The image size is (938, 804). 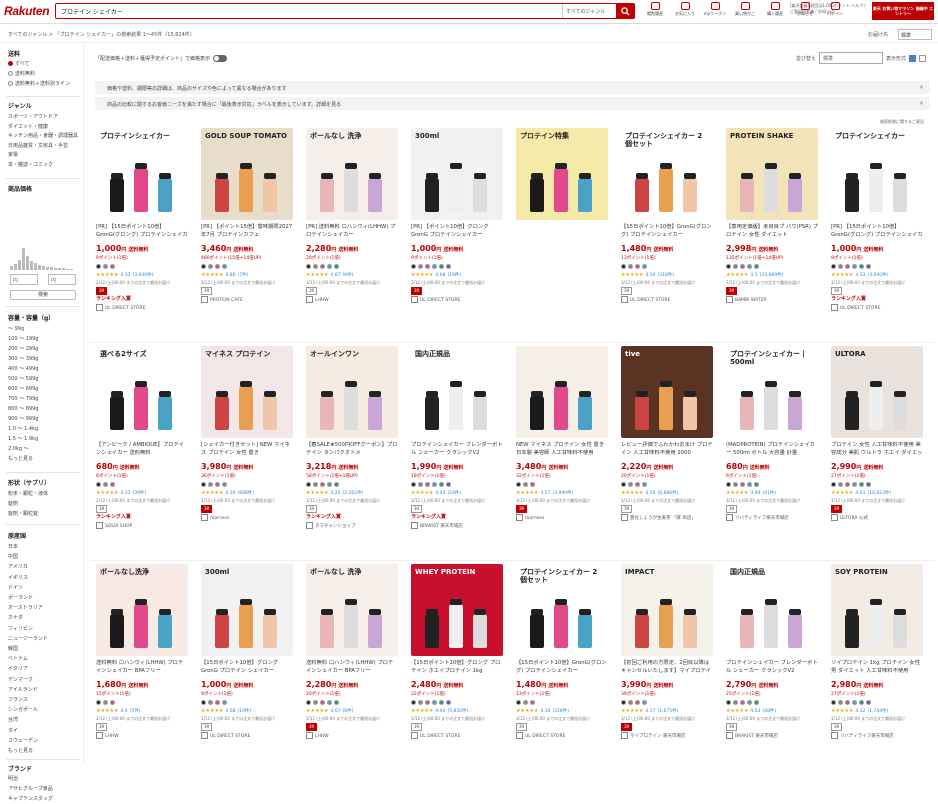 What do you see at coordinates (751, 493) in the screenshot?
I see `product-rating: ★★★★★ 3.94 (41件)` at bounding box center [751, 493].